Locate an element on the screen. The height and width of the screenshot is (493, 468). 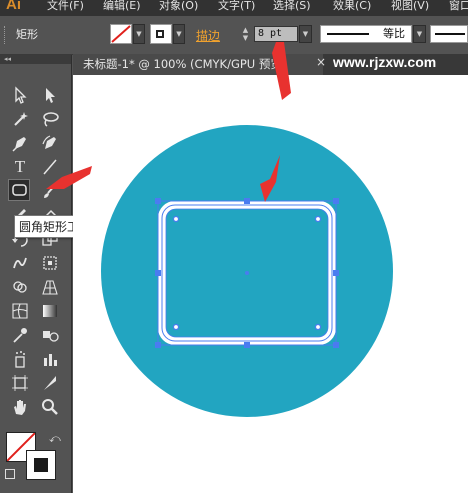
arrow-to-tool is located at coordinates (69, 177).